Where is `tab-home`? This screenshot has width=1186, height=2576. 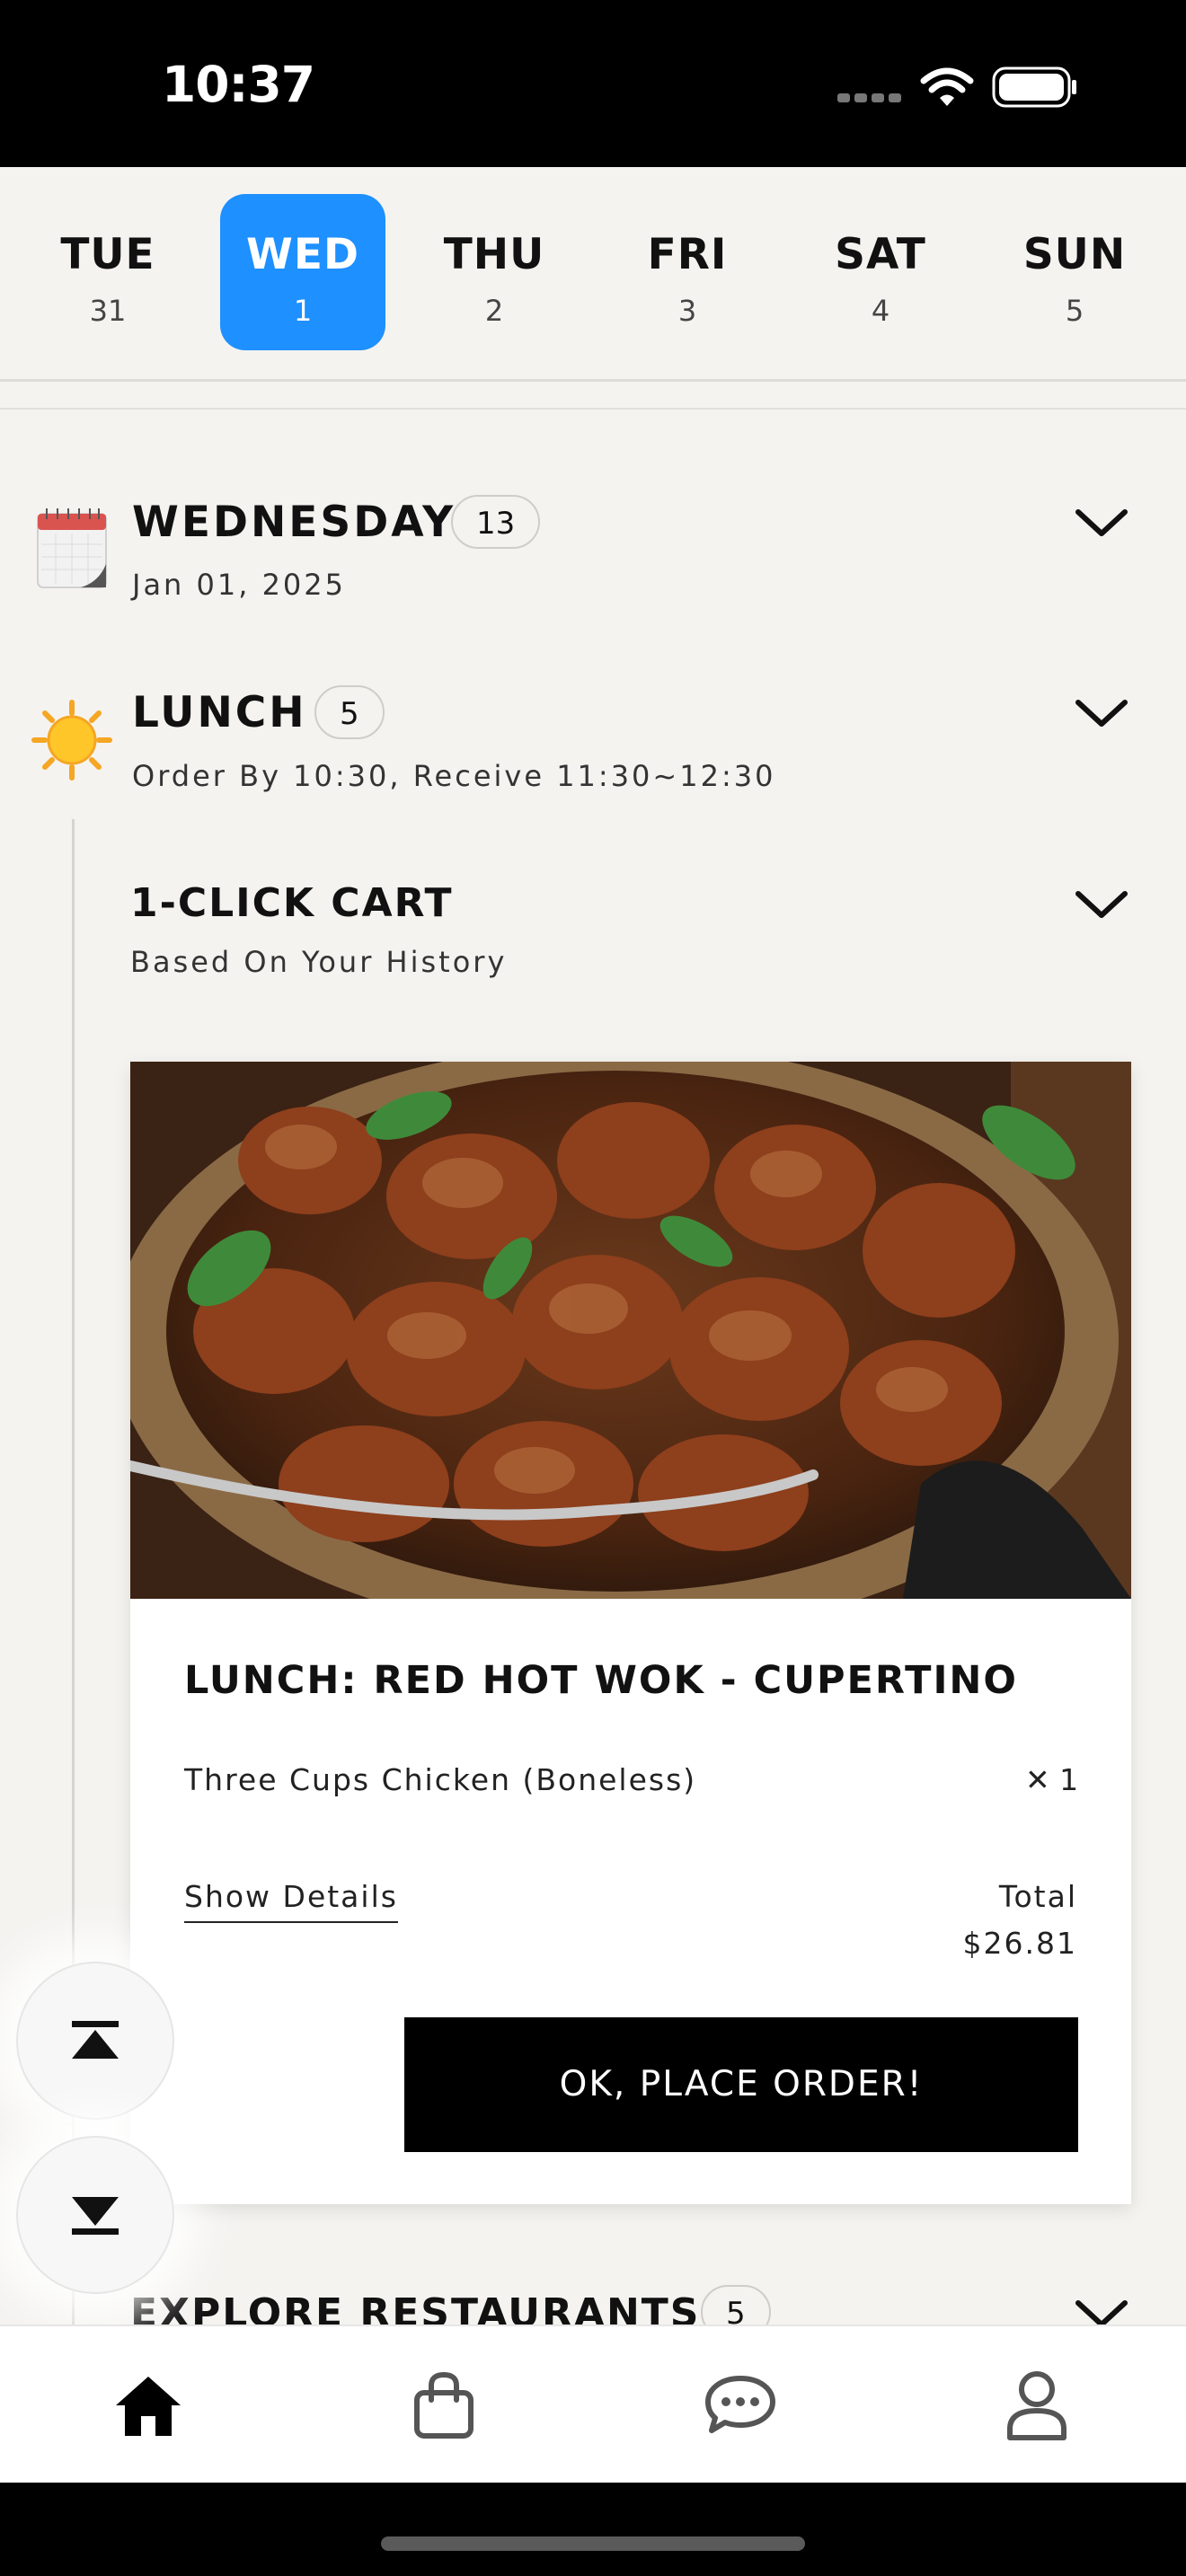 tab-home is located at coordinates (148, 2405).